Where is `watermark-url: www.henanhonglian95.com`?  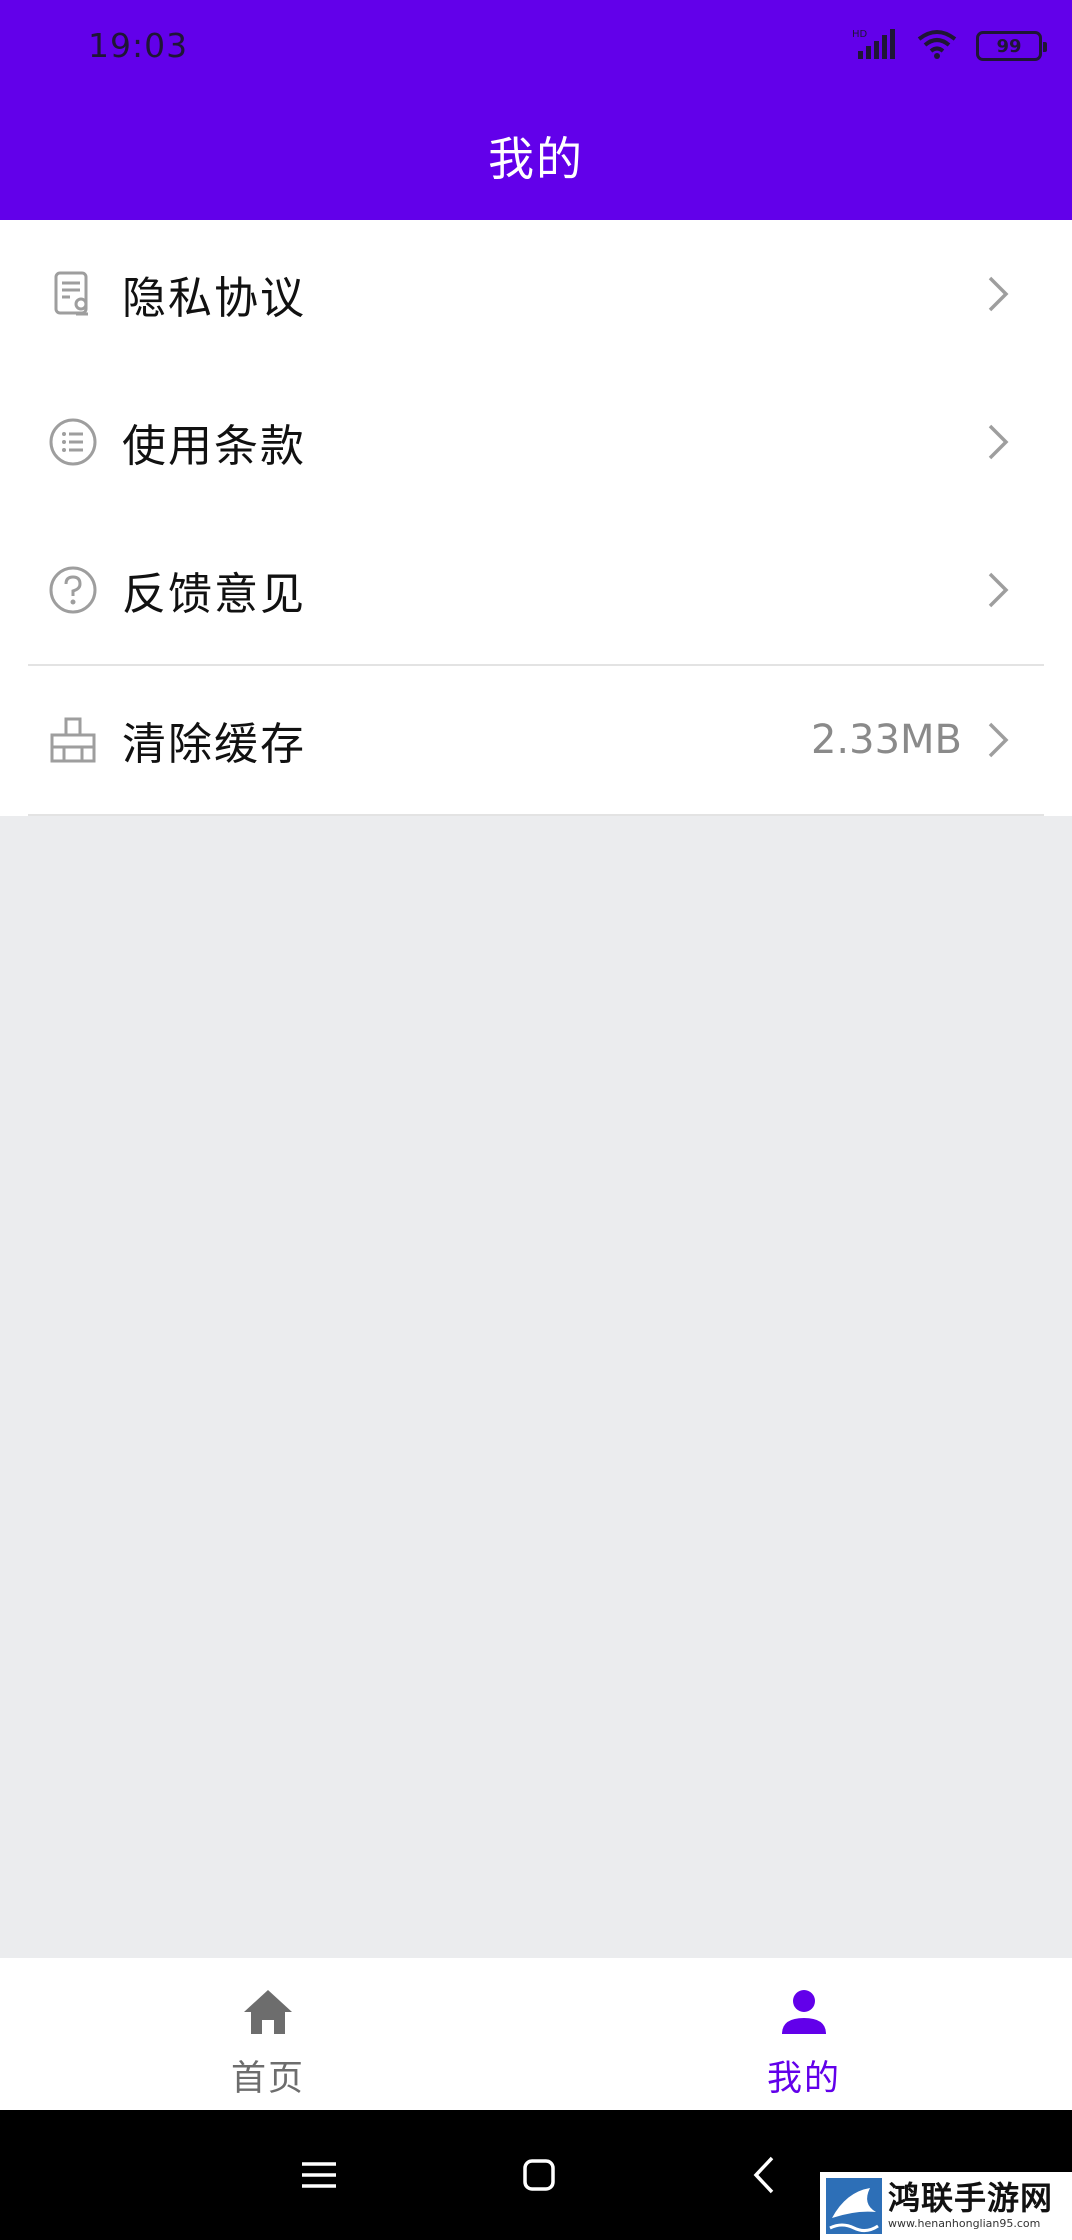 watermark-url: www.henanhonglian95.com is located at coordinates (964, 2223).